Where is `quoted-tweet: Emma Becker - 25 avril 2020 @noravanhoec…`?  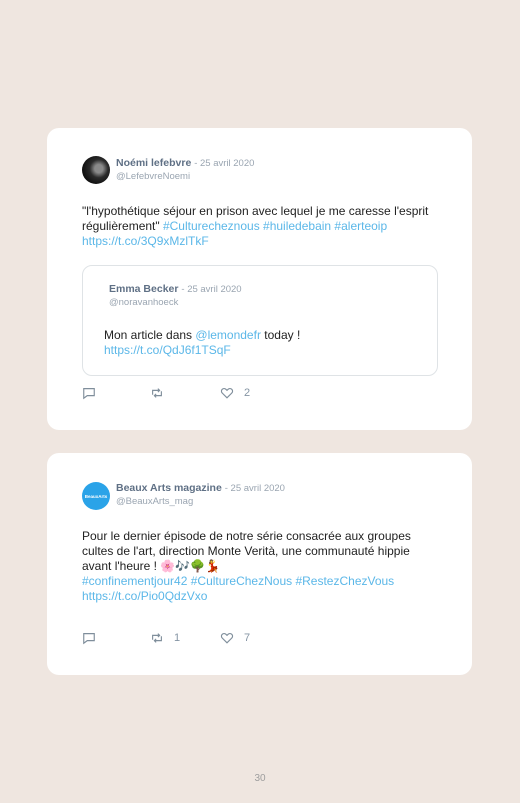
quoted-tweet: Emma Becker - 25 avril 2020 @noravanhoec… is located at coordinates (260, 320).